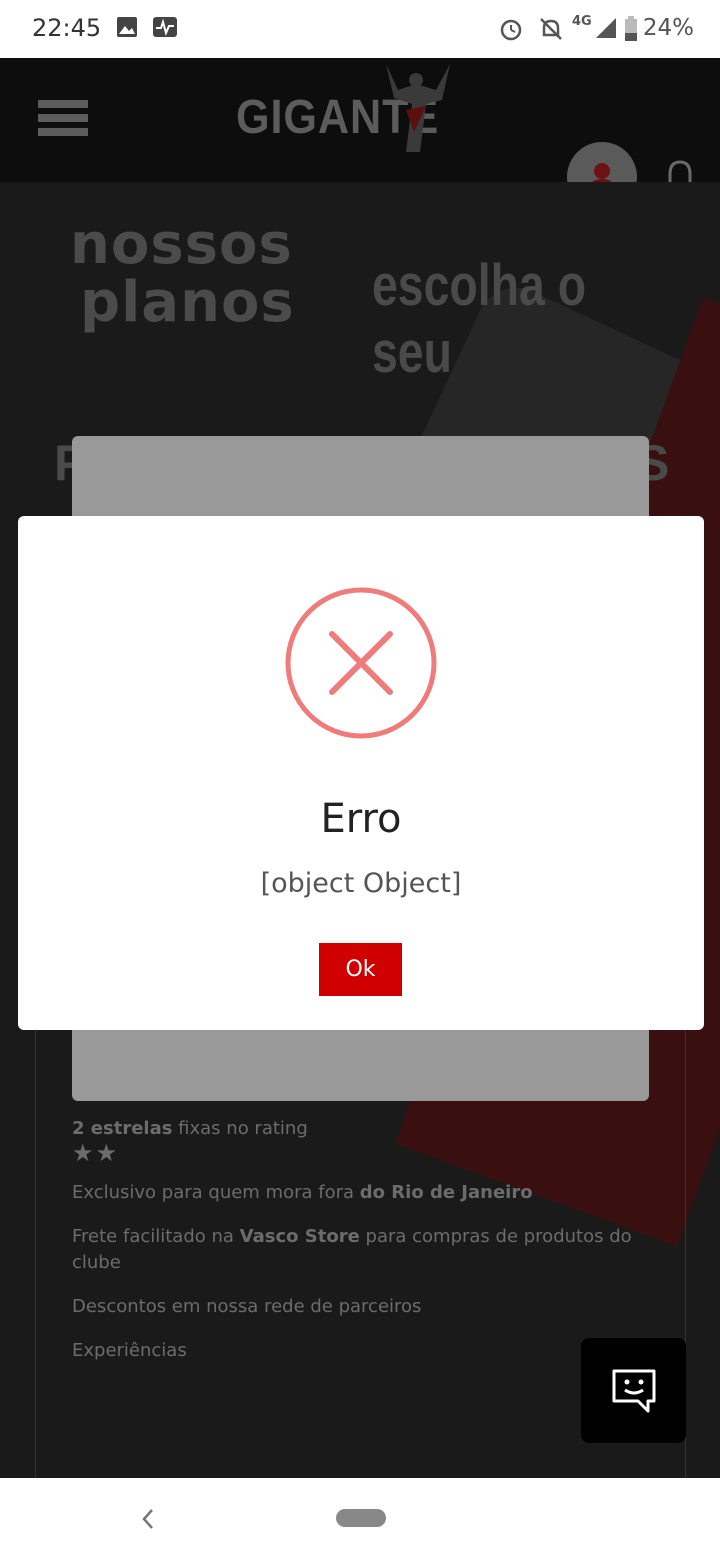 Image resolution: width=720 pixels, height=1560 pixels. What do you see at coordinates (181, 244) in the screenshot?
I see `heading-line-1: nossos` at bounding box center [181, 244].